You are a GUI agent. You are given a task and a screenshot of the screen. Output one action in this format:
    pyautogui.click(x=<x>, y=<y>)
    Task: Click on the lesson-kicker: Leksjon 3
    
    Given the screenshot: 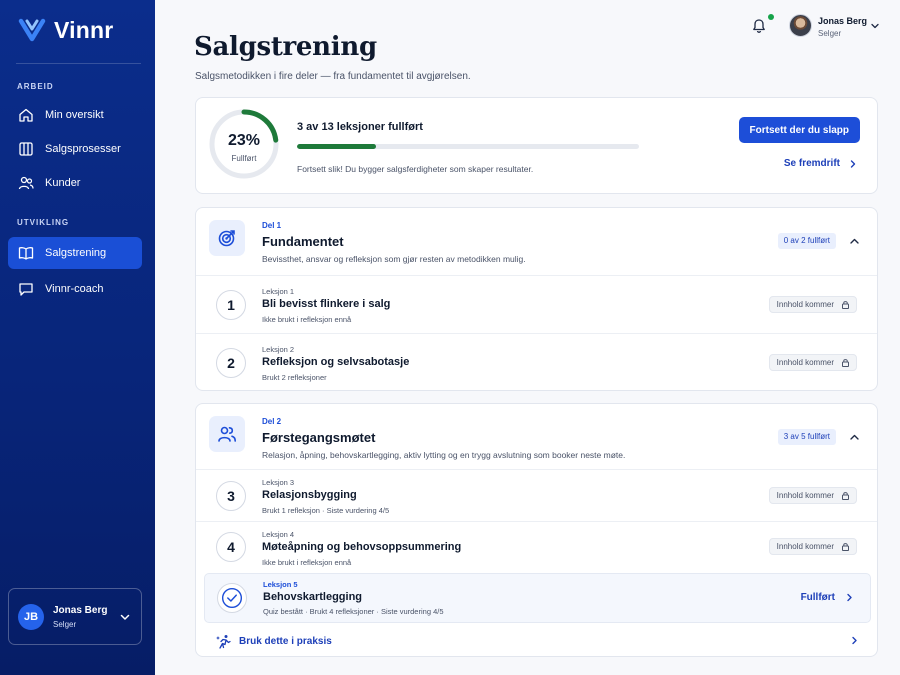 What is the action you would take?
    pyautogui.click(x=278, y=482)
    